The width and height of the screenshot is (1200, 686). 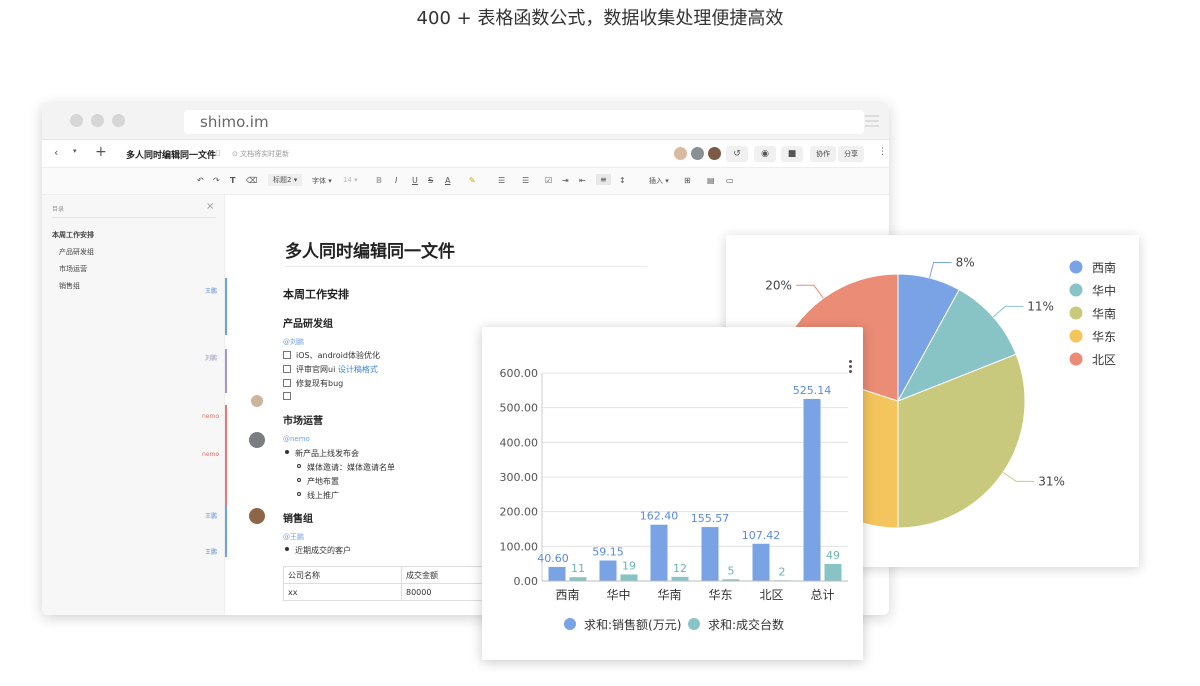 I want to click on collab-button: 协作, so click(x=823, y=154).